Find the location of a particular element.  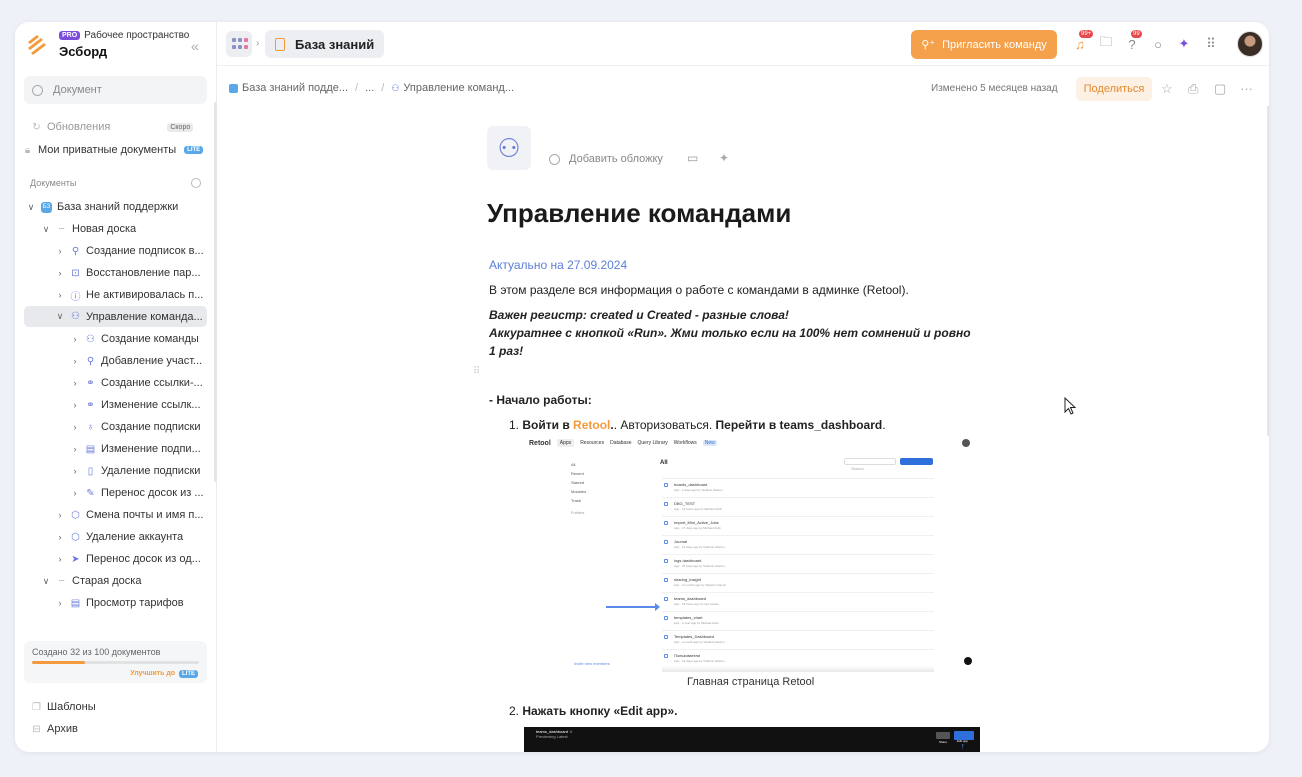

tree-item: ∨ БЗ База знаний поддержки is located at coordinates (102, 207).